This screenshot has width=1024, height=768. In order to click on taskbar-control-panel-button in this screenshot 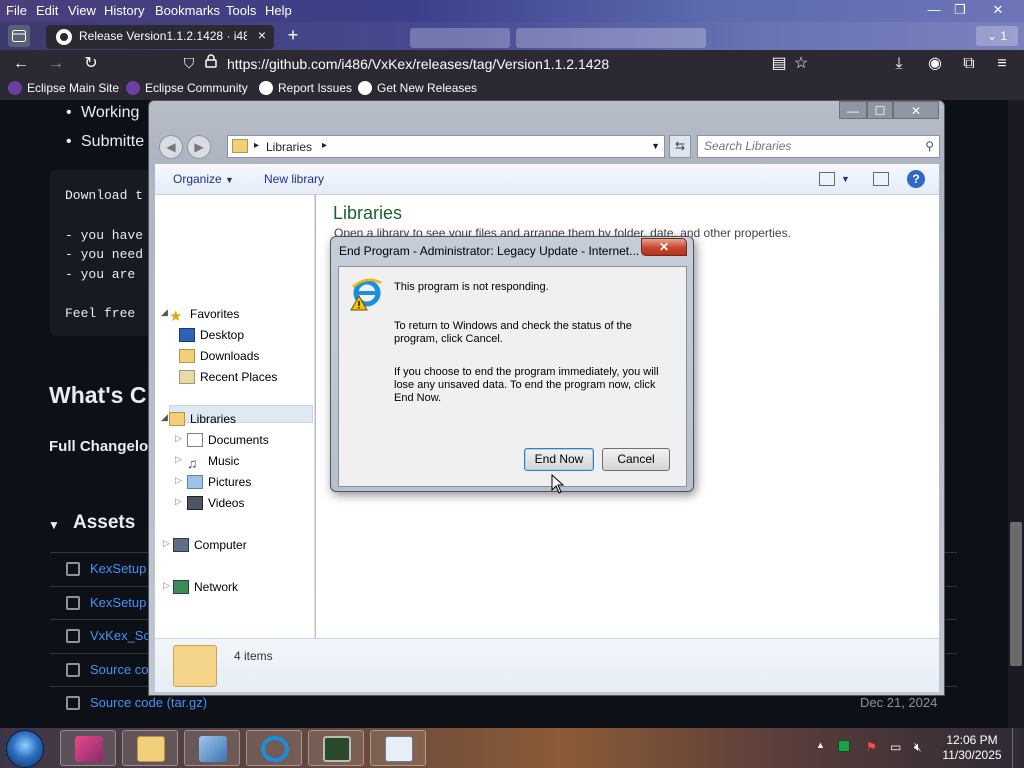, I will do `click(212, 748)`.